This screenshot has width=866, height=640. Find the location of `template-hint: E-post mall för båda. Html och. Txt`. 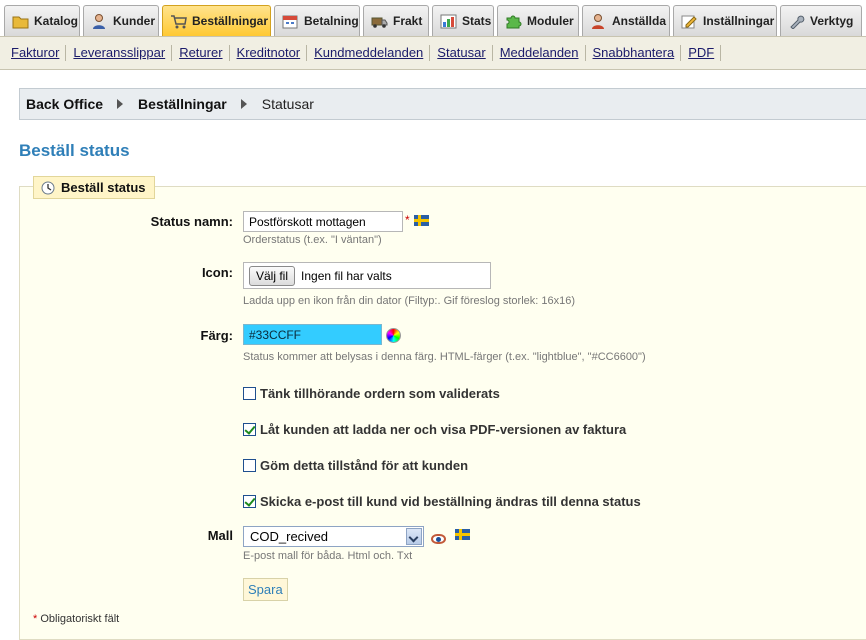

template-hint: E-post mall för båda. Html och. Txt is located at coordinates (328, 556).